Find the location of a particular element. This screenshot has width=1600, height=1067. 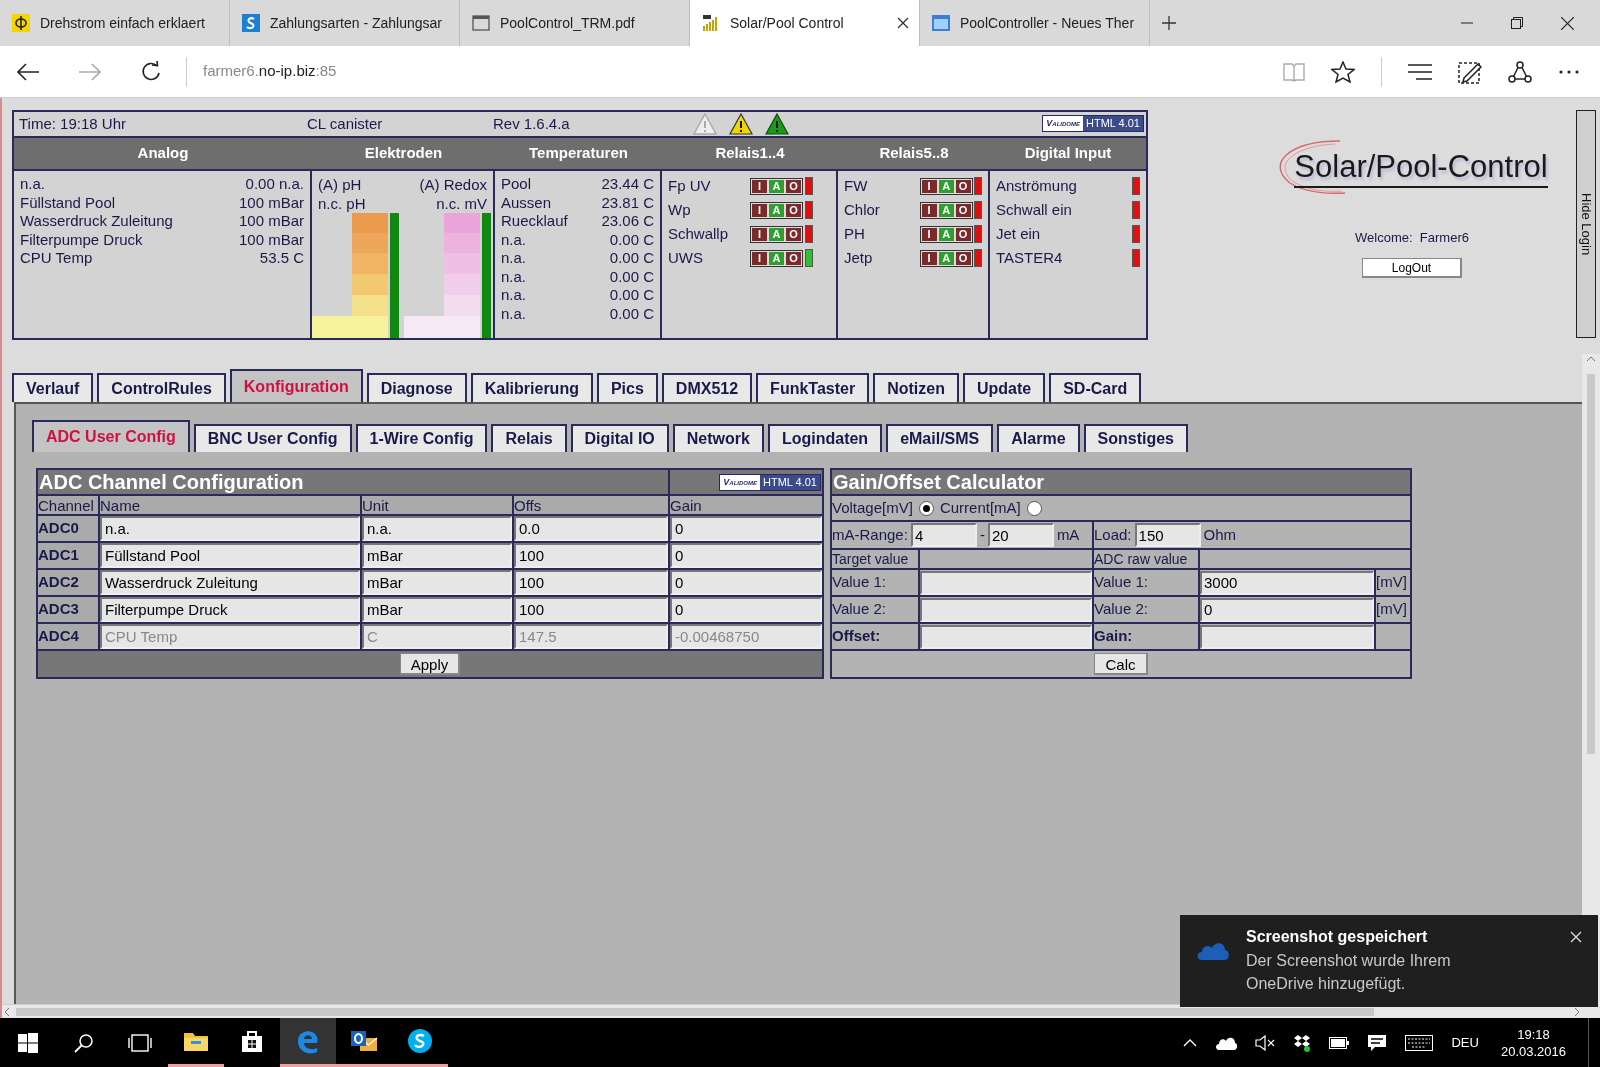

star-icon is located at coordinates (1343, 71).